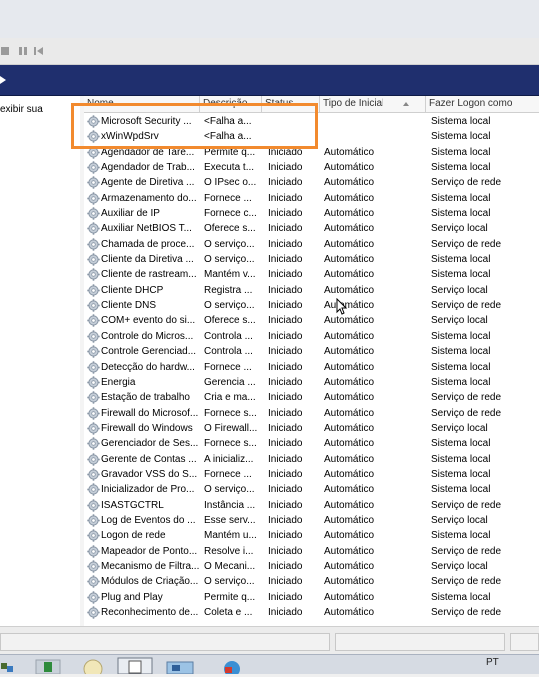  I want to click on restart-icon, so click(39, 51).